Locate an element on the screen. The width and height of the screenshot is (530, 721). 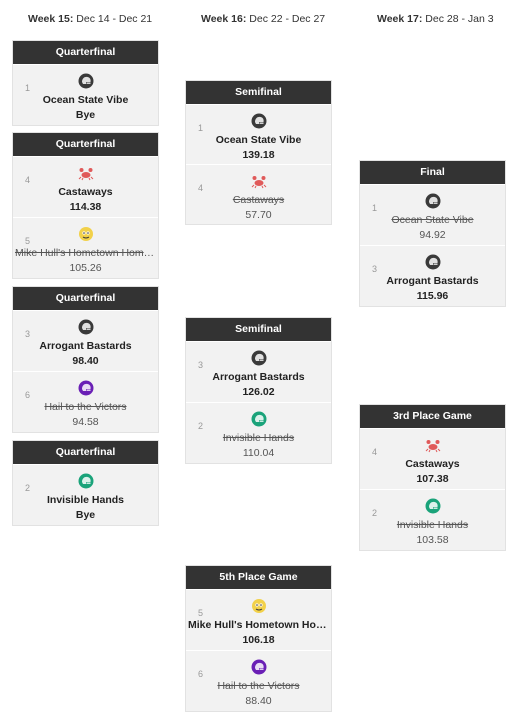
team-slot: 3 Arrogant Bastards 98.40 is located at coordinates (85, 340).